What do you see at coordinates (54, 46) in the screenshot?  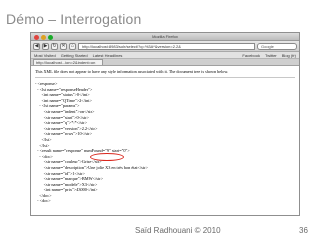 I see `reload-icon: ↻` at bounding box center [54, 46].